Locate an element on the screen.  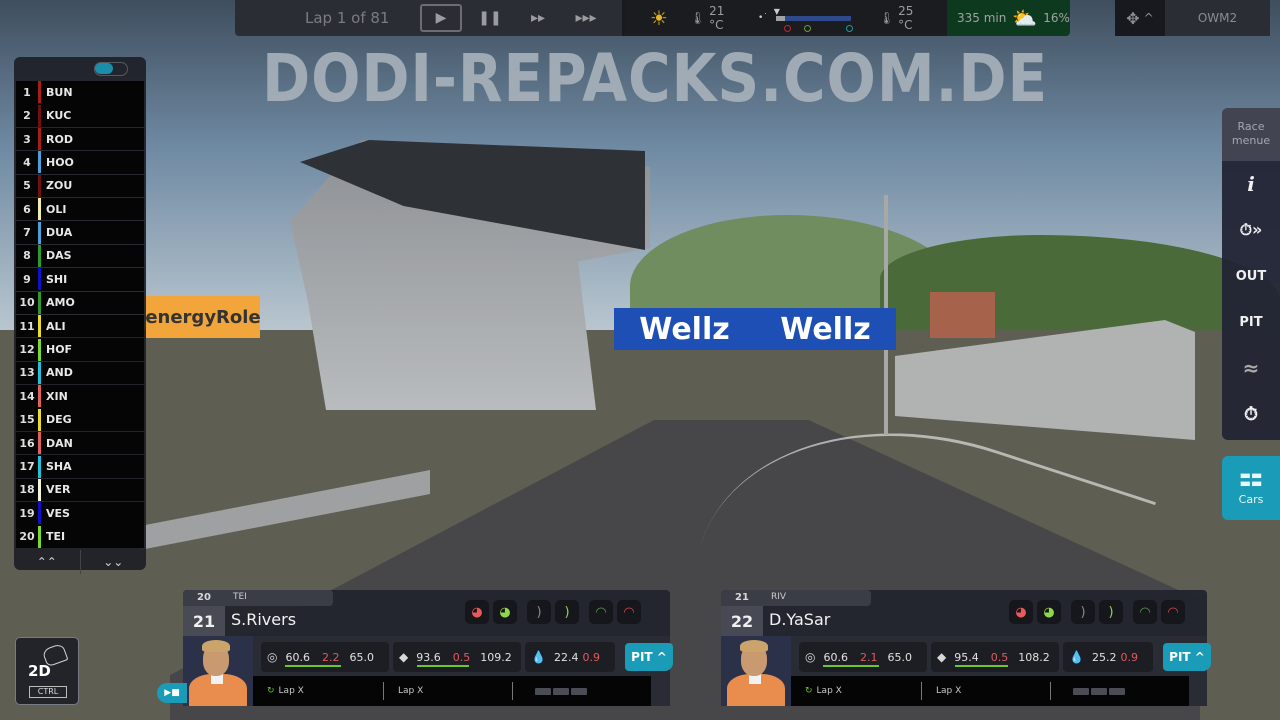
settings-button: ✥ ^ is located at coordinates (1140, 18).